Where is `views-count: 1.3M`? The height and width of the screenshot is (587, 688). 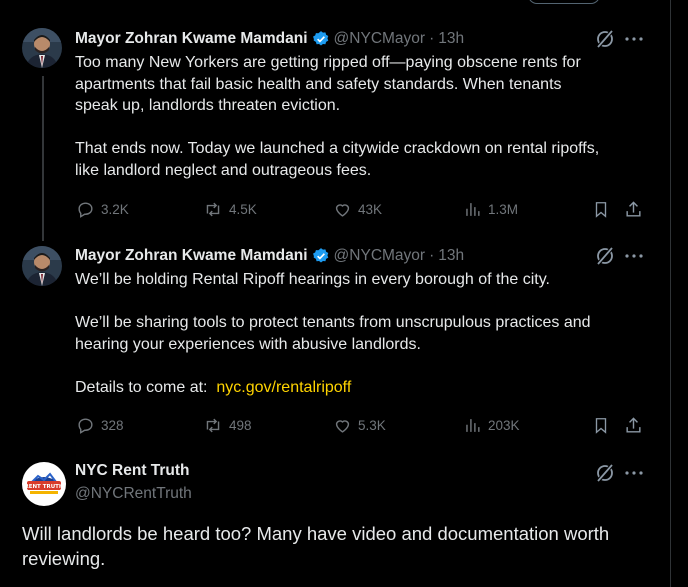 views-count: 1.3M is located at coordinates (503, 209).